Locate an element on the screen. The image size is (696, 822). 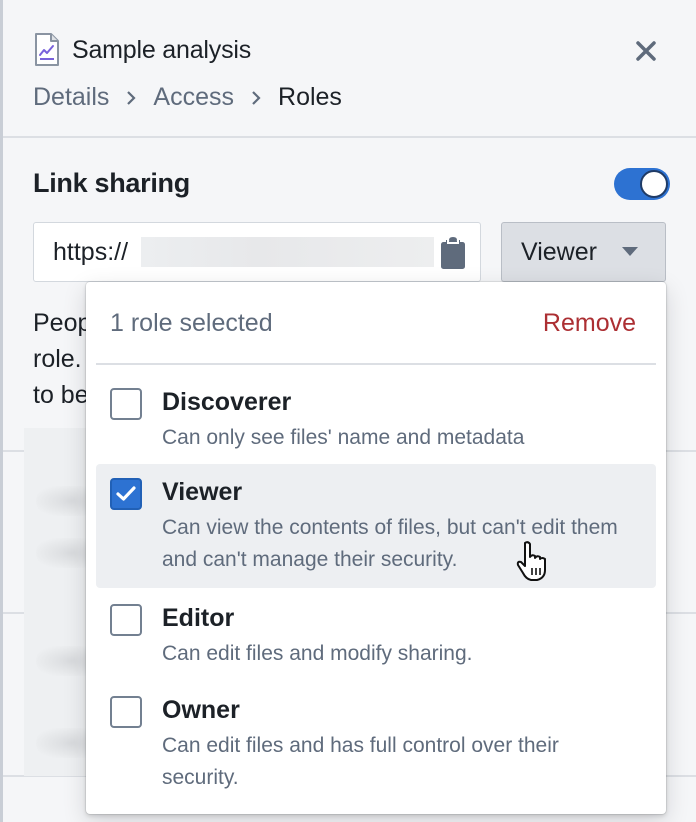
toggle-knob is located at coordinates (654, 184).